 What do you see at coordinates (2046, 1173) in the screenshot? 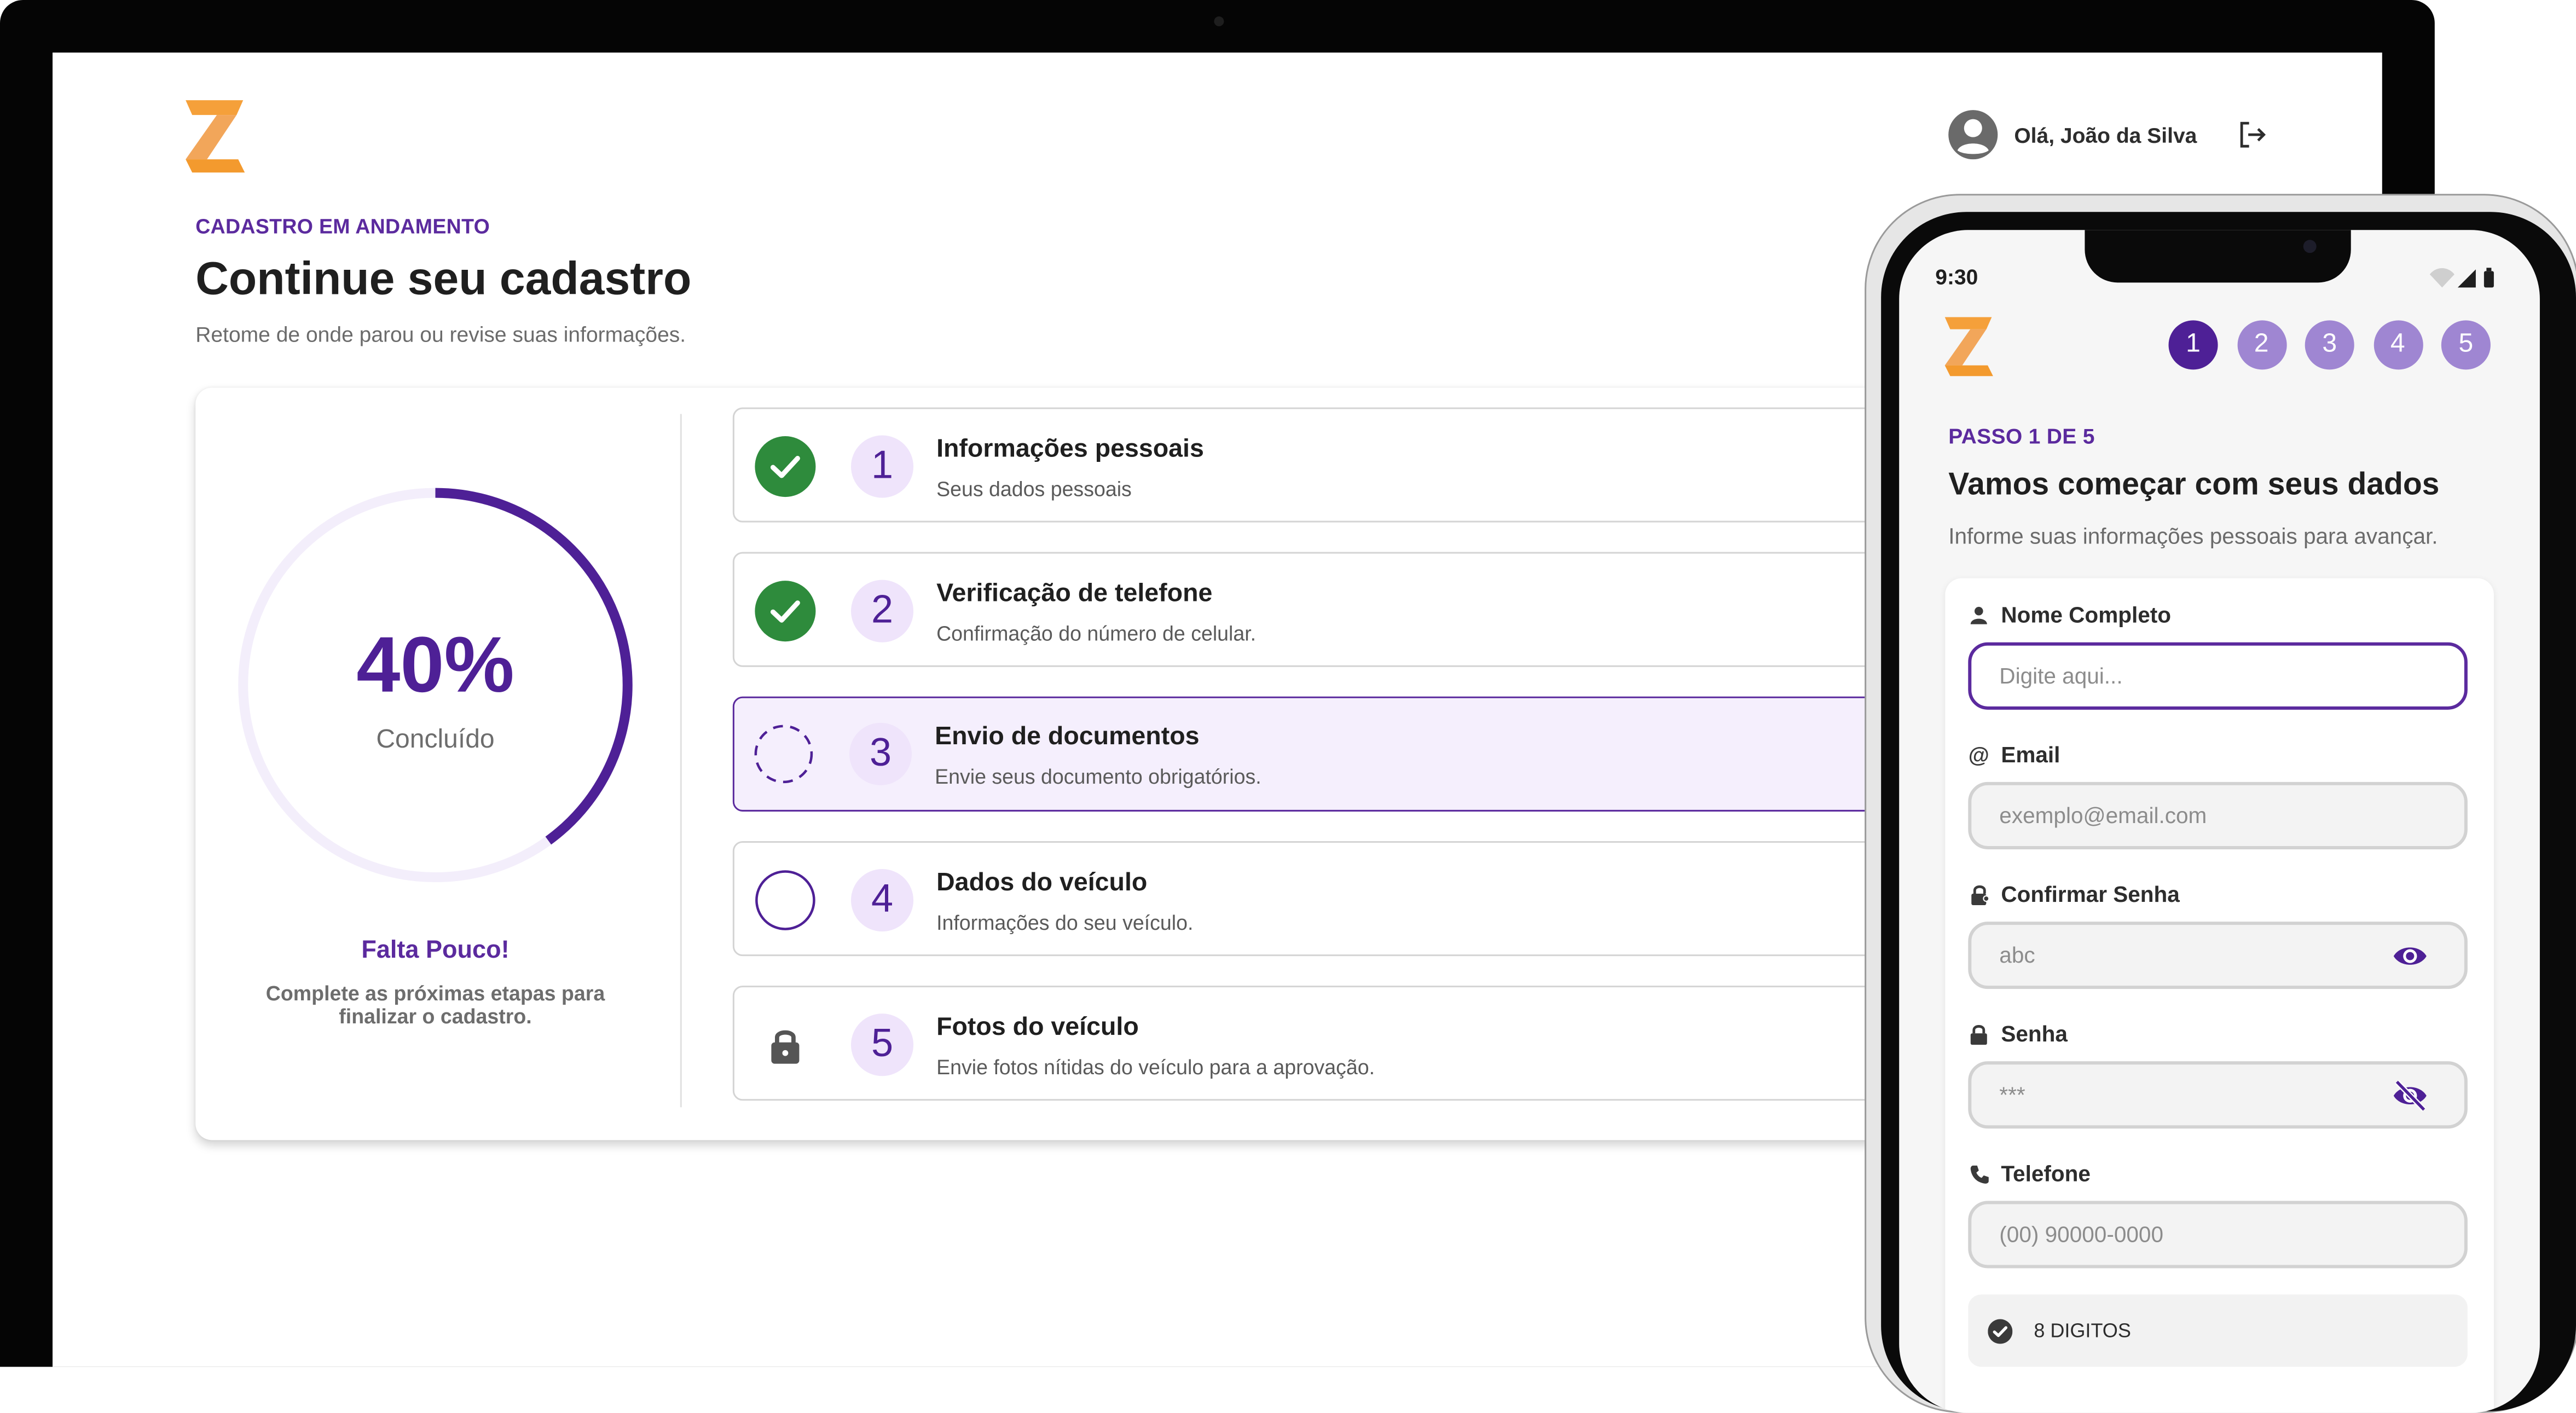
I see `phone-label-text: Telefone` at bounding box center [2046, 1173].